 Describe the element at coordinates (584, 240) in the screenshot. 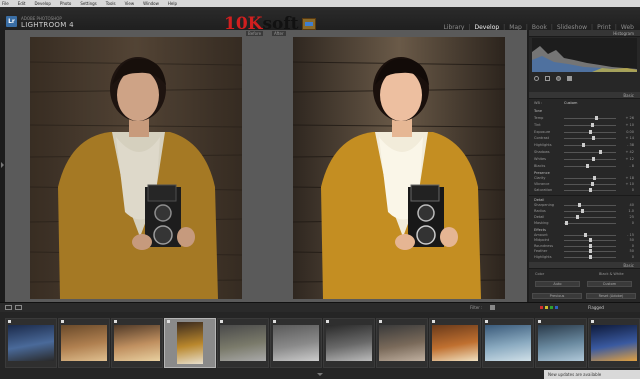

I see `slider-midpoint: Midpoint 50` at that location.